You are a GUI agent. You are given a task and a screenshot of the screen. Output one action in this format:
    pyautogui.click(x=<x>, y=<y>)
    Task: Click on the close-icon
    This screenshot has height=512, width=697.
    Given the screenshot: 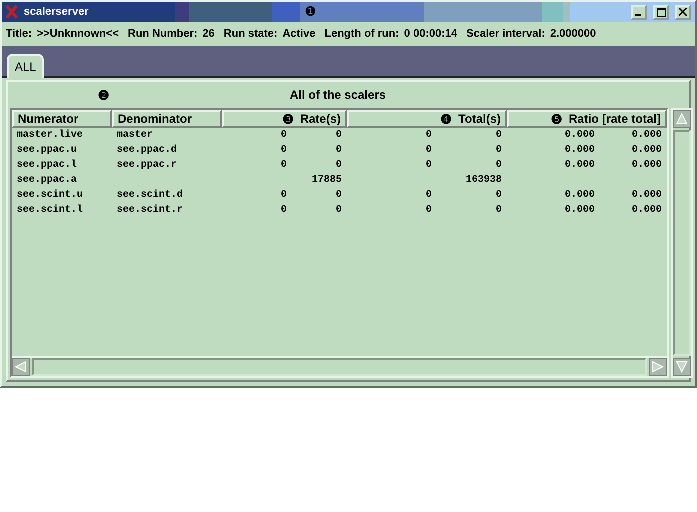 What is the action you would take?
    pyautogui.click(x=683, y=12)
    